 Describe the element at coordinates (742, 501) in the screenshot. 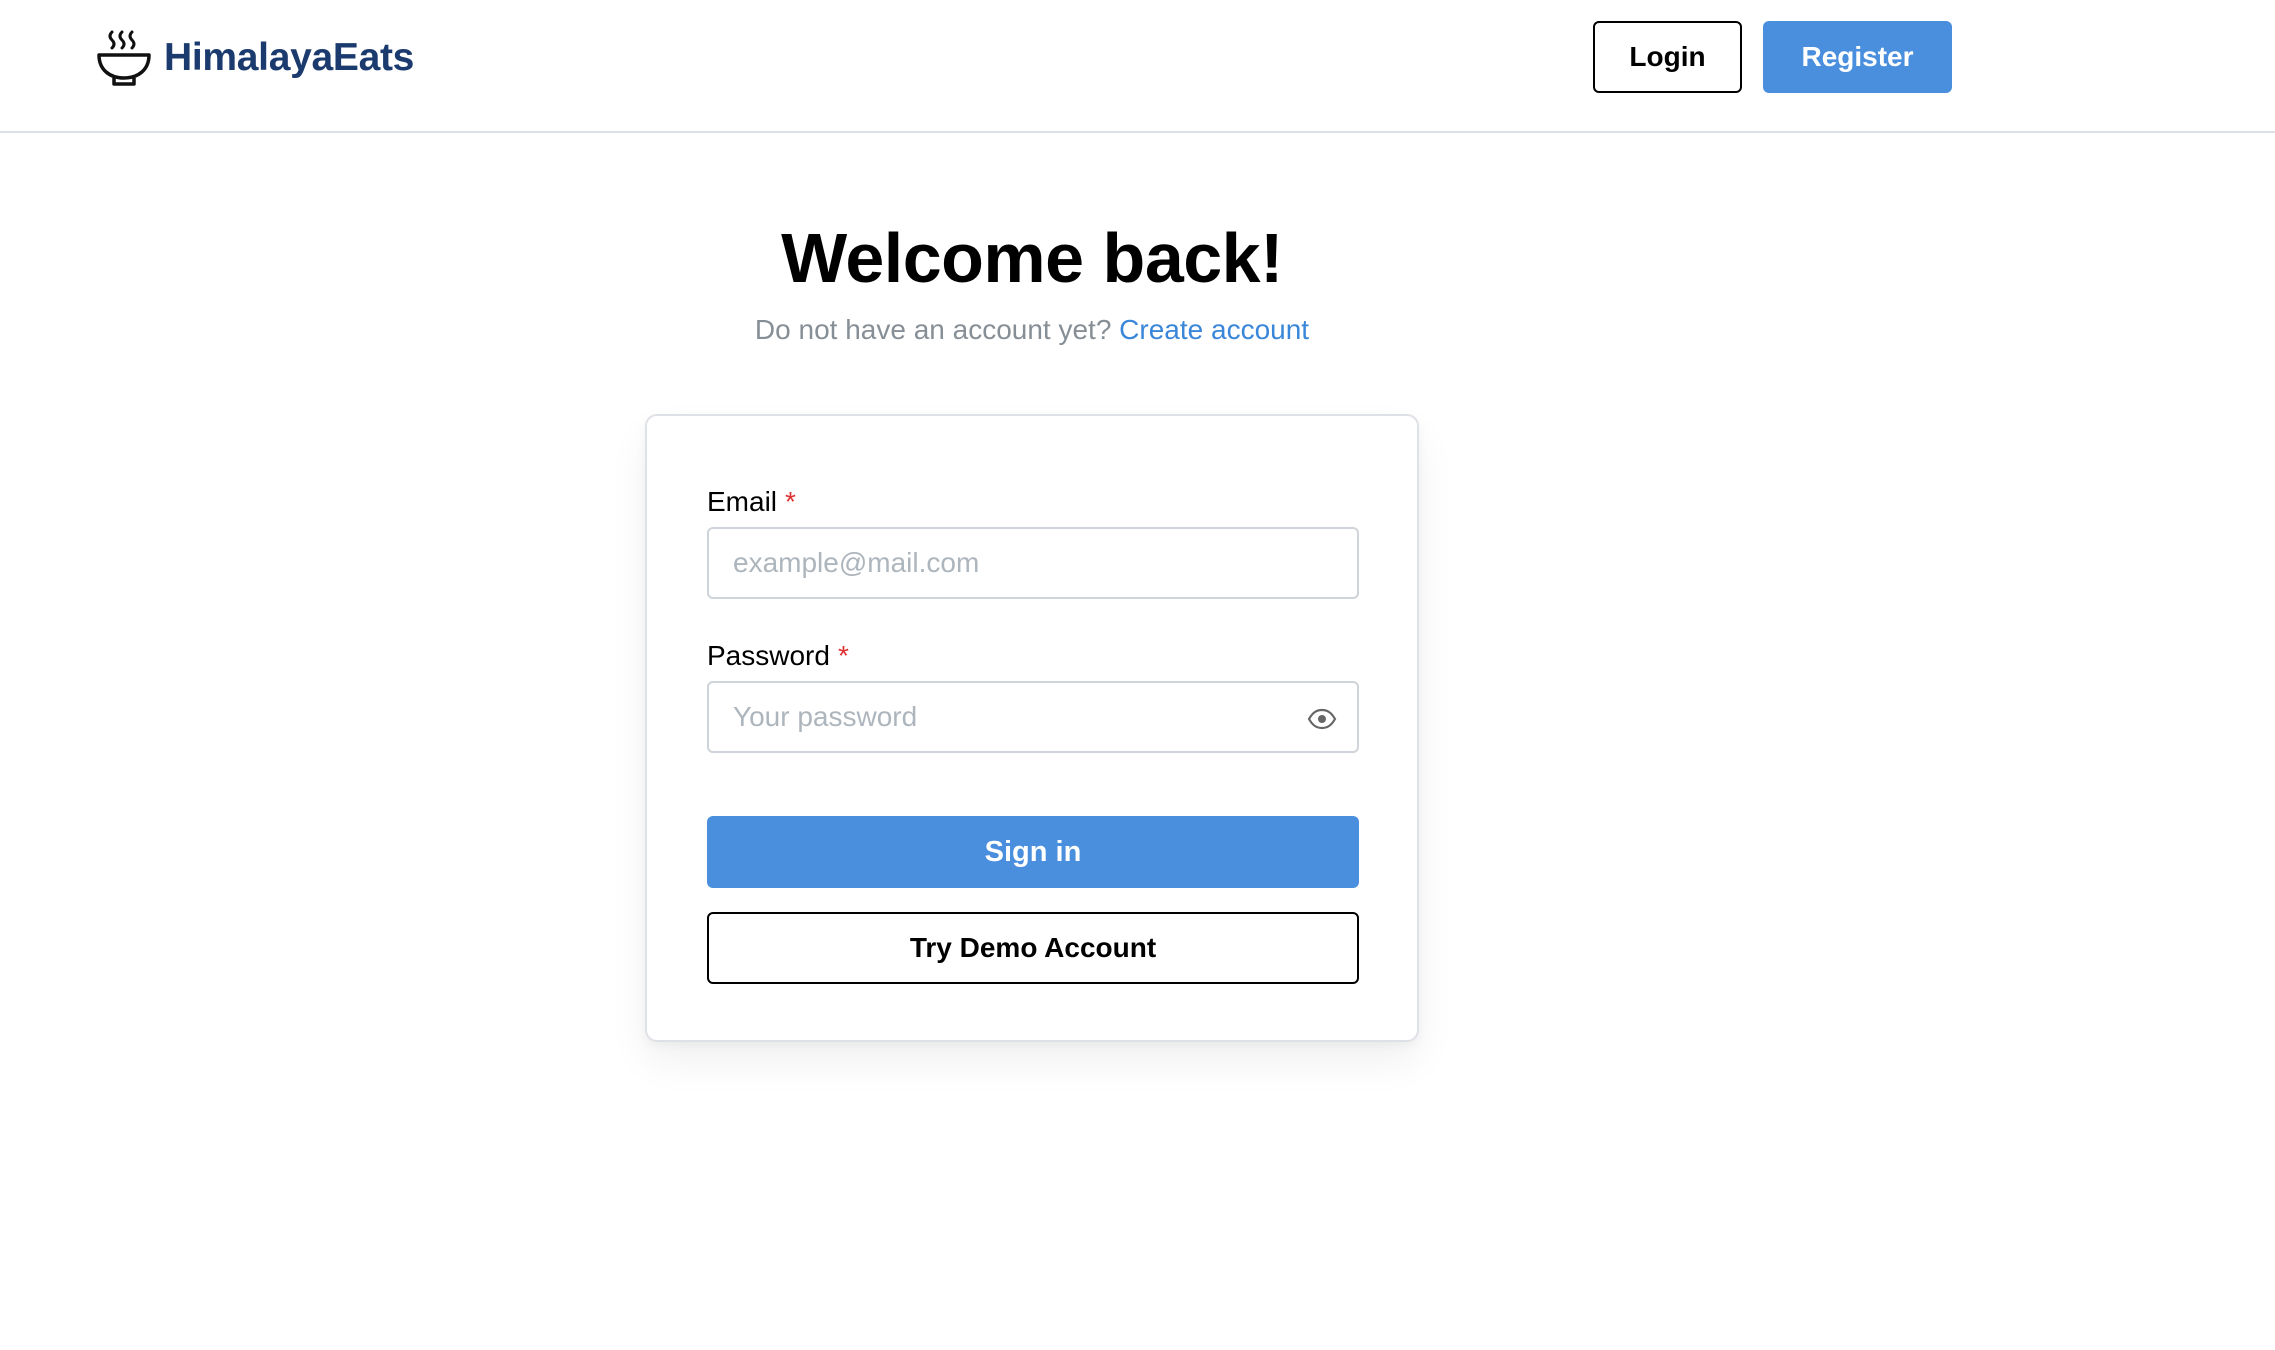

I see `email-label-text: Email` at that location.